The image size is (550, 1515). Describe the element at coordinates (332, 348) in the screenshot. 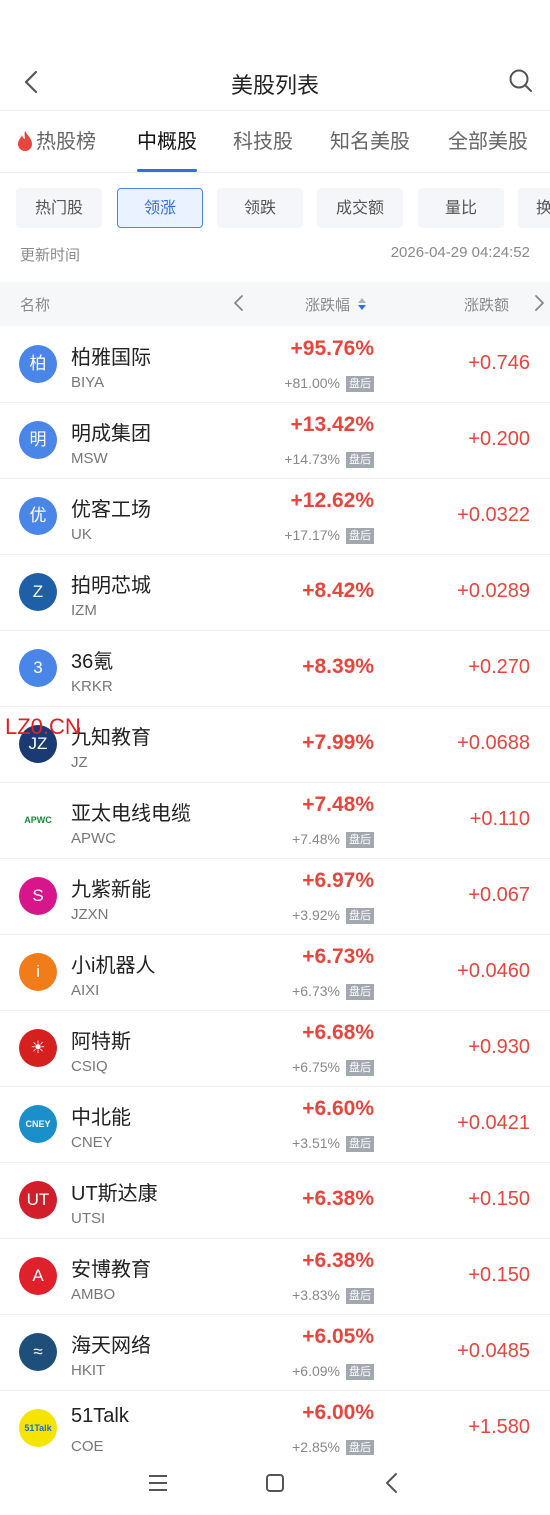

I see `change-percent: +95.76%` at that location.